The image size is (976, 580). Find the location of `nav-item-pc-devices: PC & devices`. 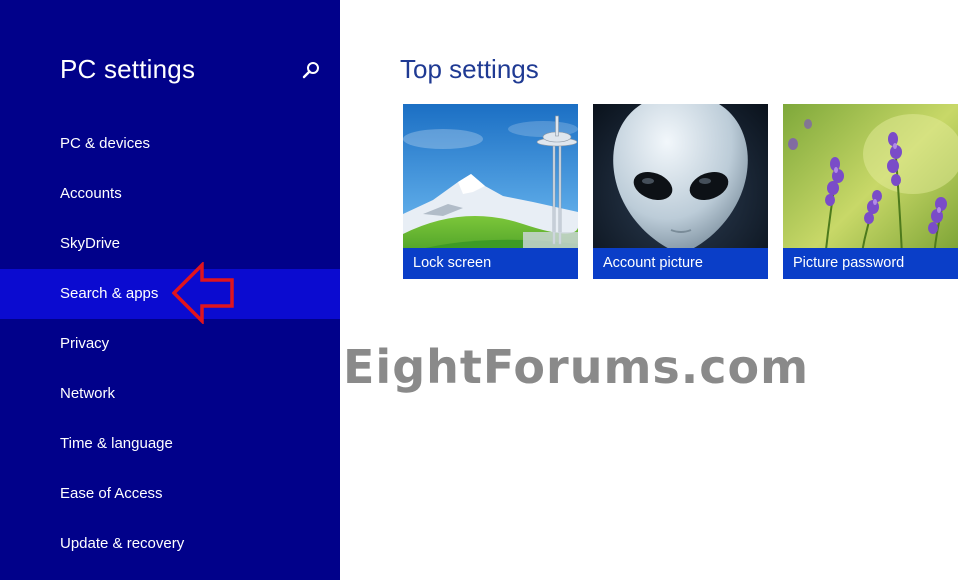

nav-item-pc-devices: PC & devices is located at coordinates (170, 144).